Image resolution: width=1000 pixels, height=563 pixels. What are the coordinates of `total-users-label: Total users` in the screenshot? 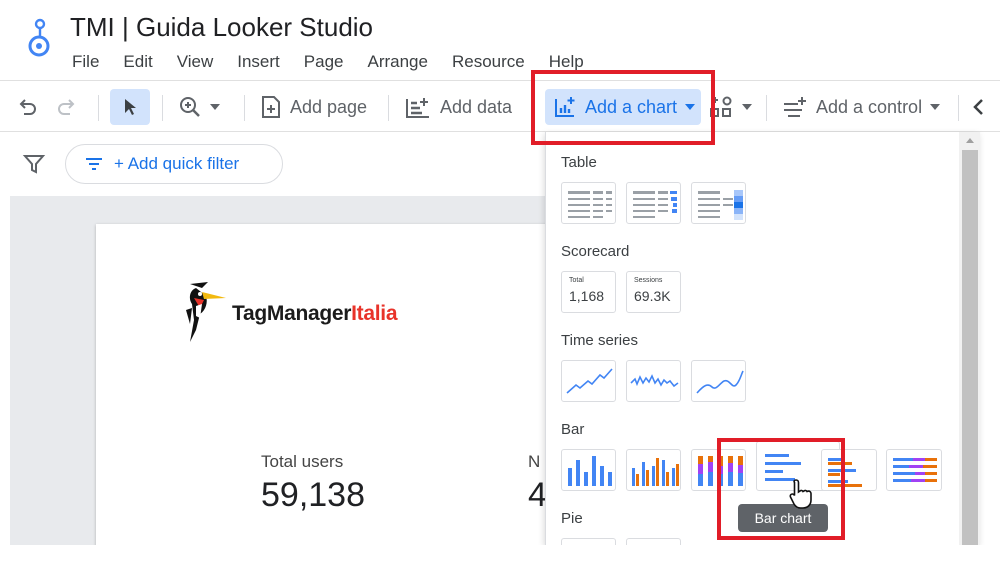 It's located at (302, 461).